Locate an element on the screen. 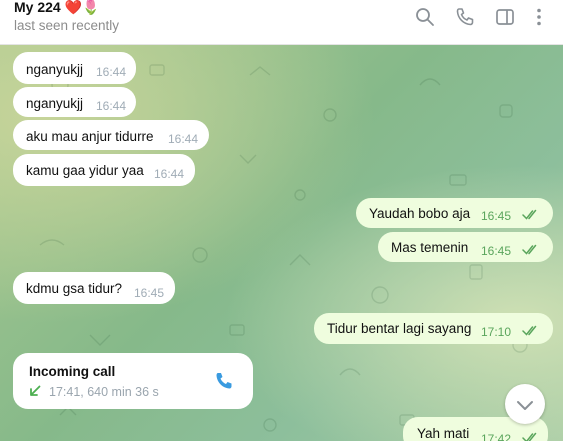  message-bubble-incoming: kamu gaa yidur yaa 16:44 is located at coordinates (104, 170).